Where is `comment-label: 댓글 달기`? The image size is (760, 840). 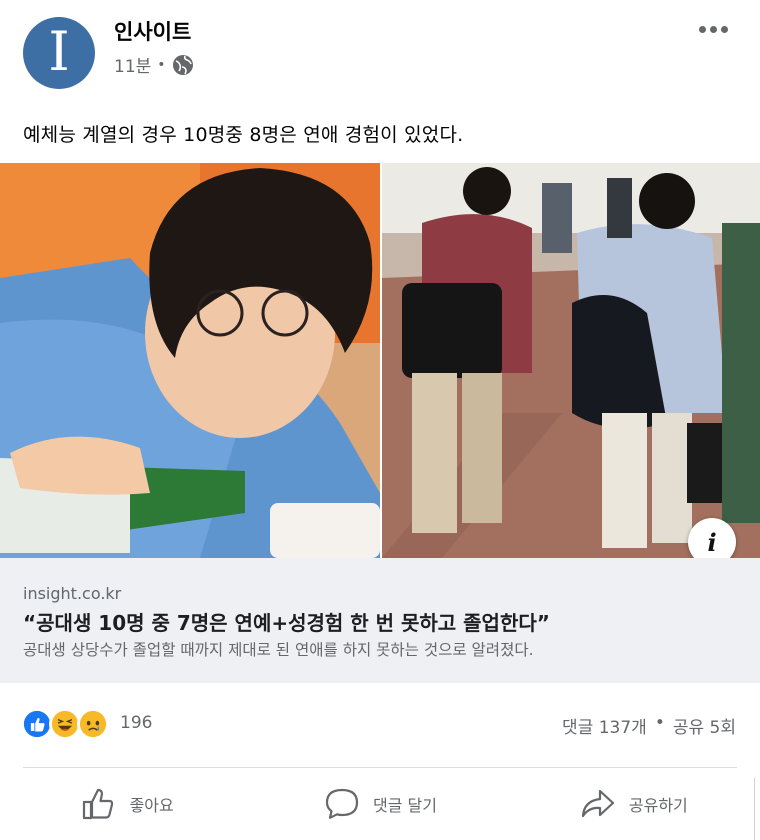
comment-label: 댓글 달기 is located at coordinates (405, 805).